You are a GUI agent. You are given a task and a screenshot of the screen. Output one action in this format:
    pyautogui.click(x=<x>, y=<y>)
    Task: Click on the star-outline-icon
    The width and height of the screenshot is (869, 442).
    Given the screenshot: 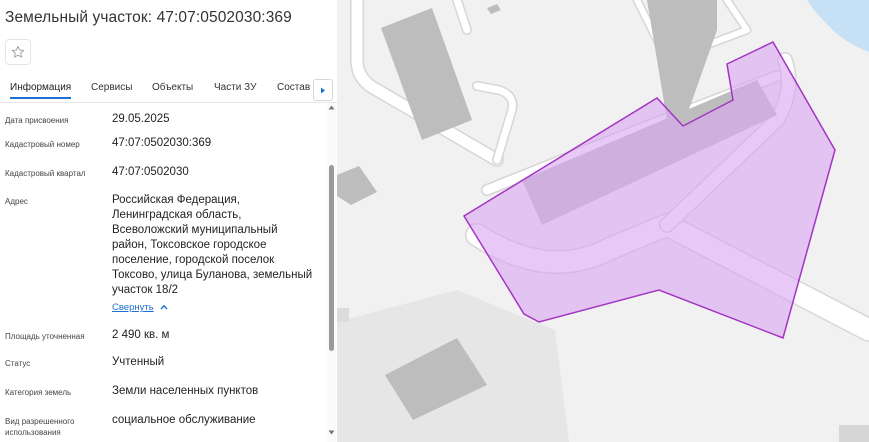 What is the action you would take?
    pyautogui.click(x=18, y=52)
    